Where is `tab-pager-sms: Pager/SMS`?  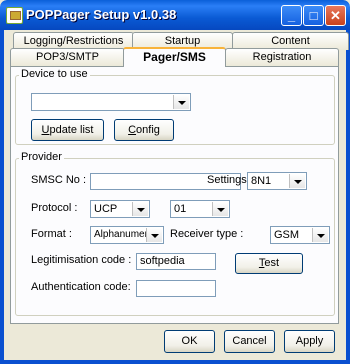 tab-pager-sms: Pager/SMS is located at coordinates (174, 57).